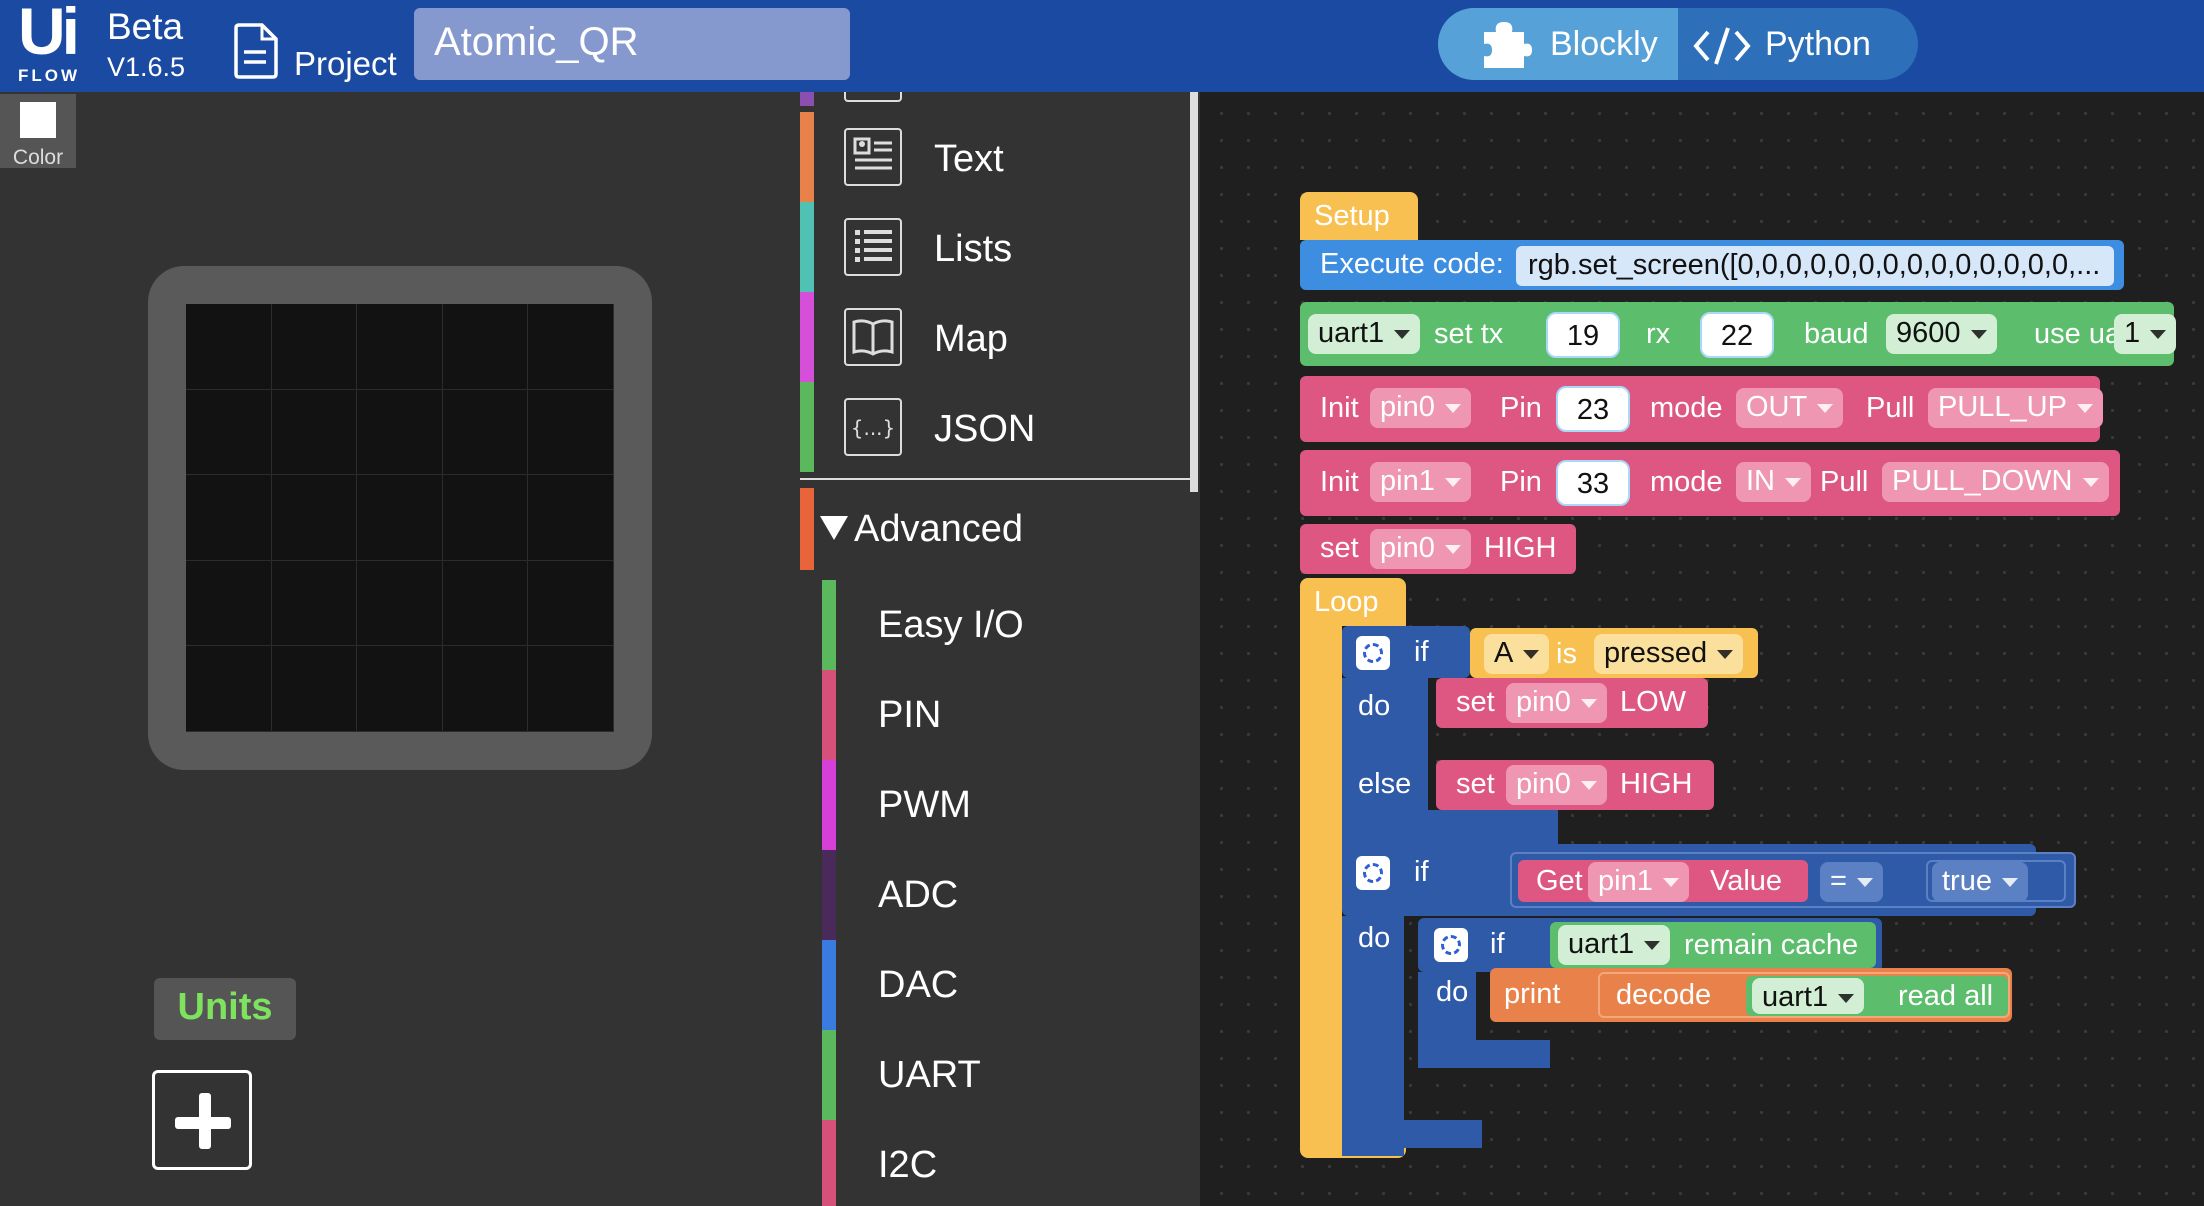 The image size is (2204, 1206). I want to click on boolean-dropdown: true, so click(1980, 882).